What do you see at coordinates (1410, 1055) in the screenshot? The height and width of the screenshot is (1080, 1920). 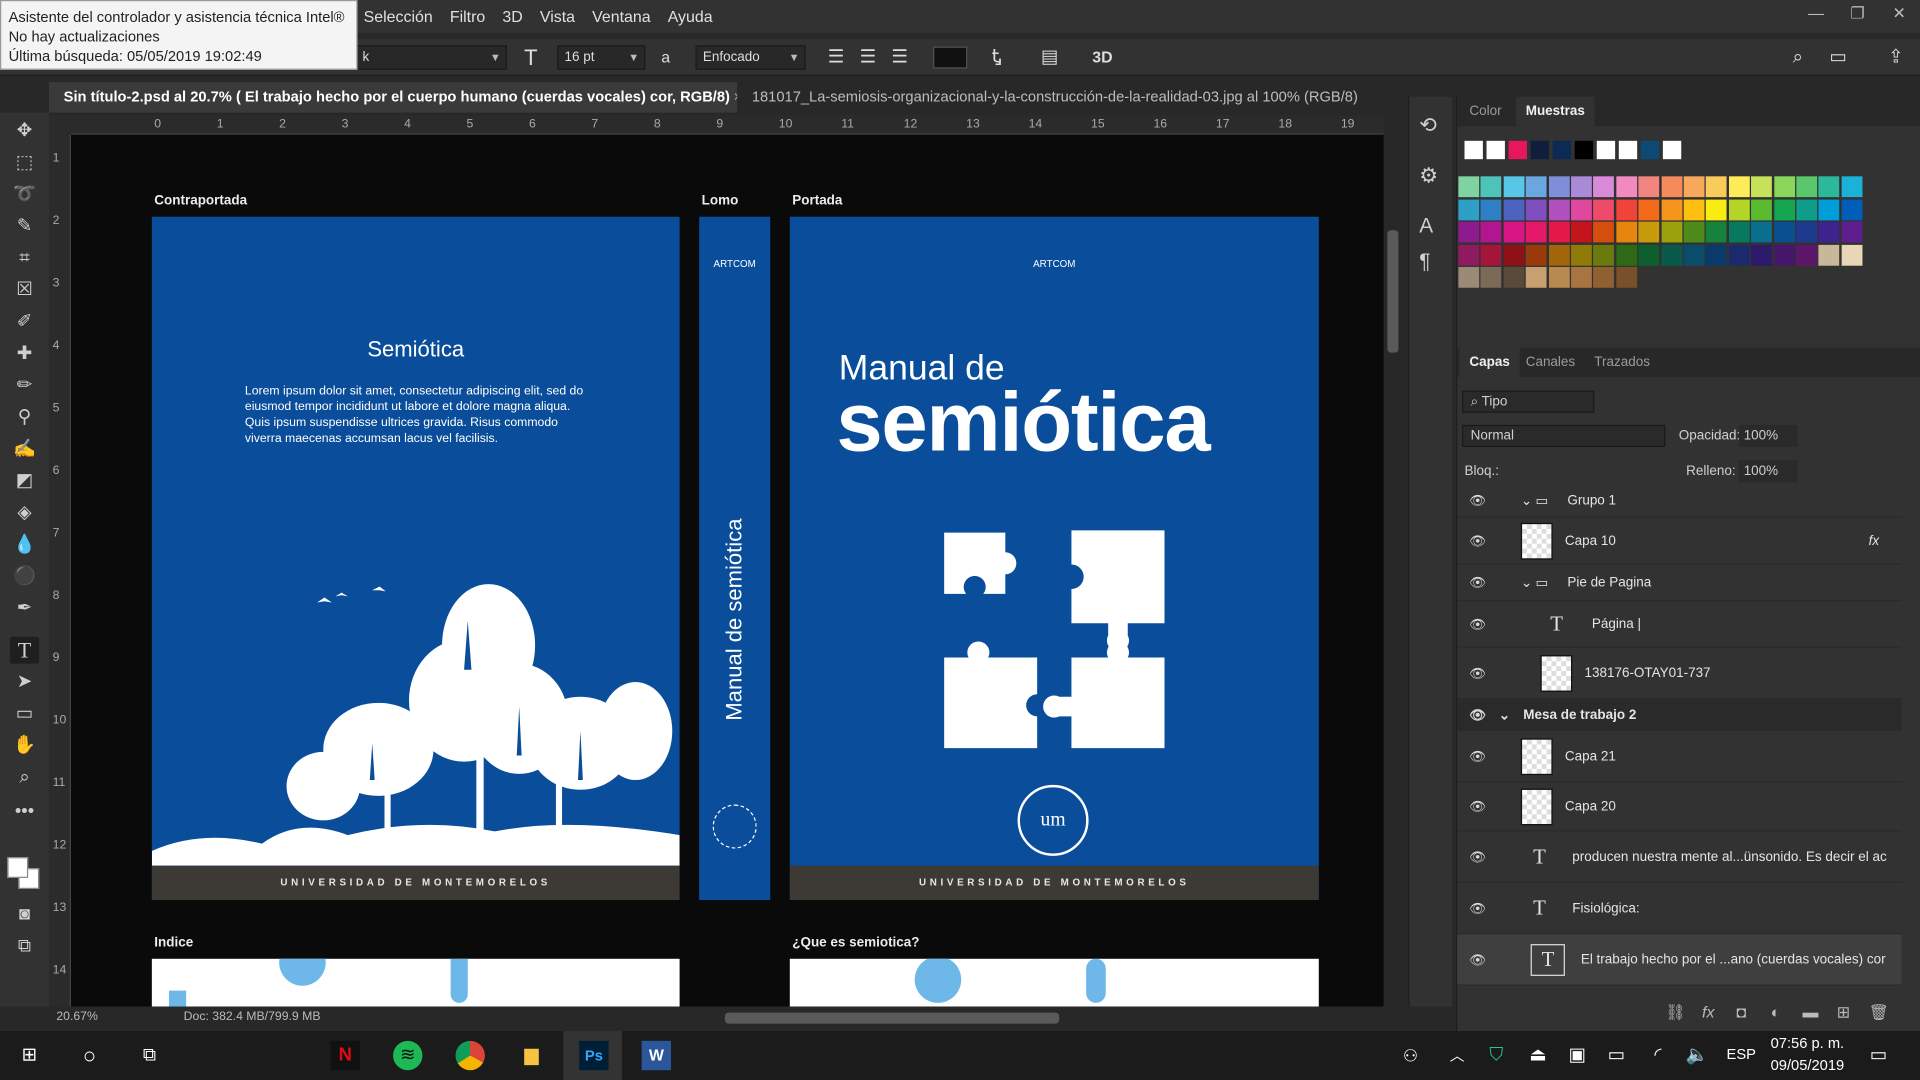 I see `people-icon: ⚇` at bounding box center [1410, 1055].